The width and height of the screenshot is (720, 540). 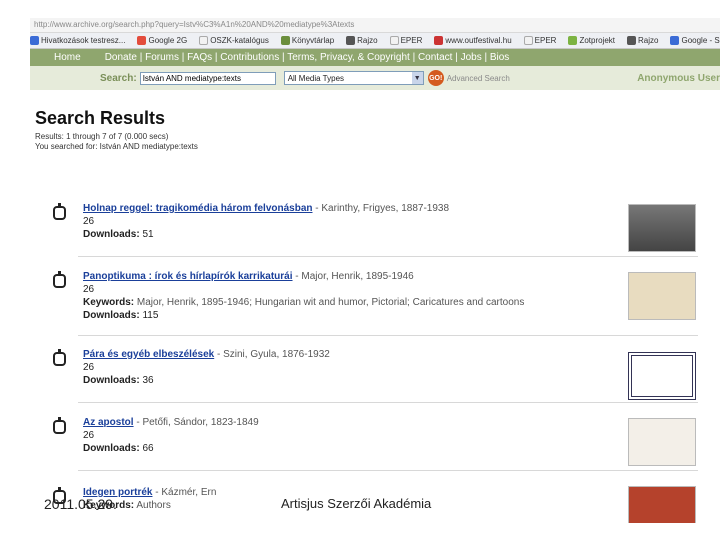 What do you see at coordinates (153, 505) in the screenshot?
I see `keywords-value: Authors` at bounding box center [153, 505].